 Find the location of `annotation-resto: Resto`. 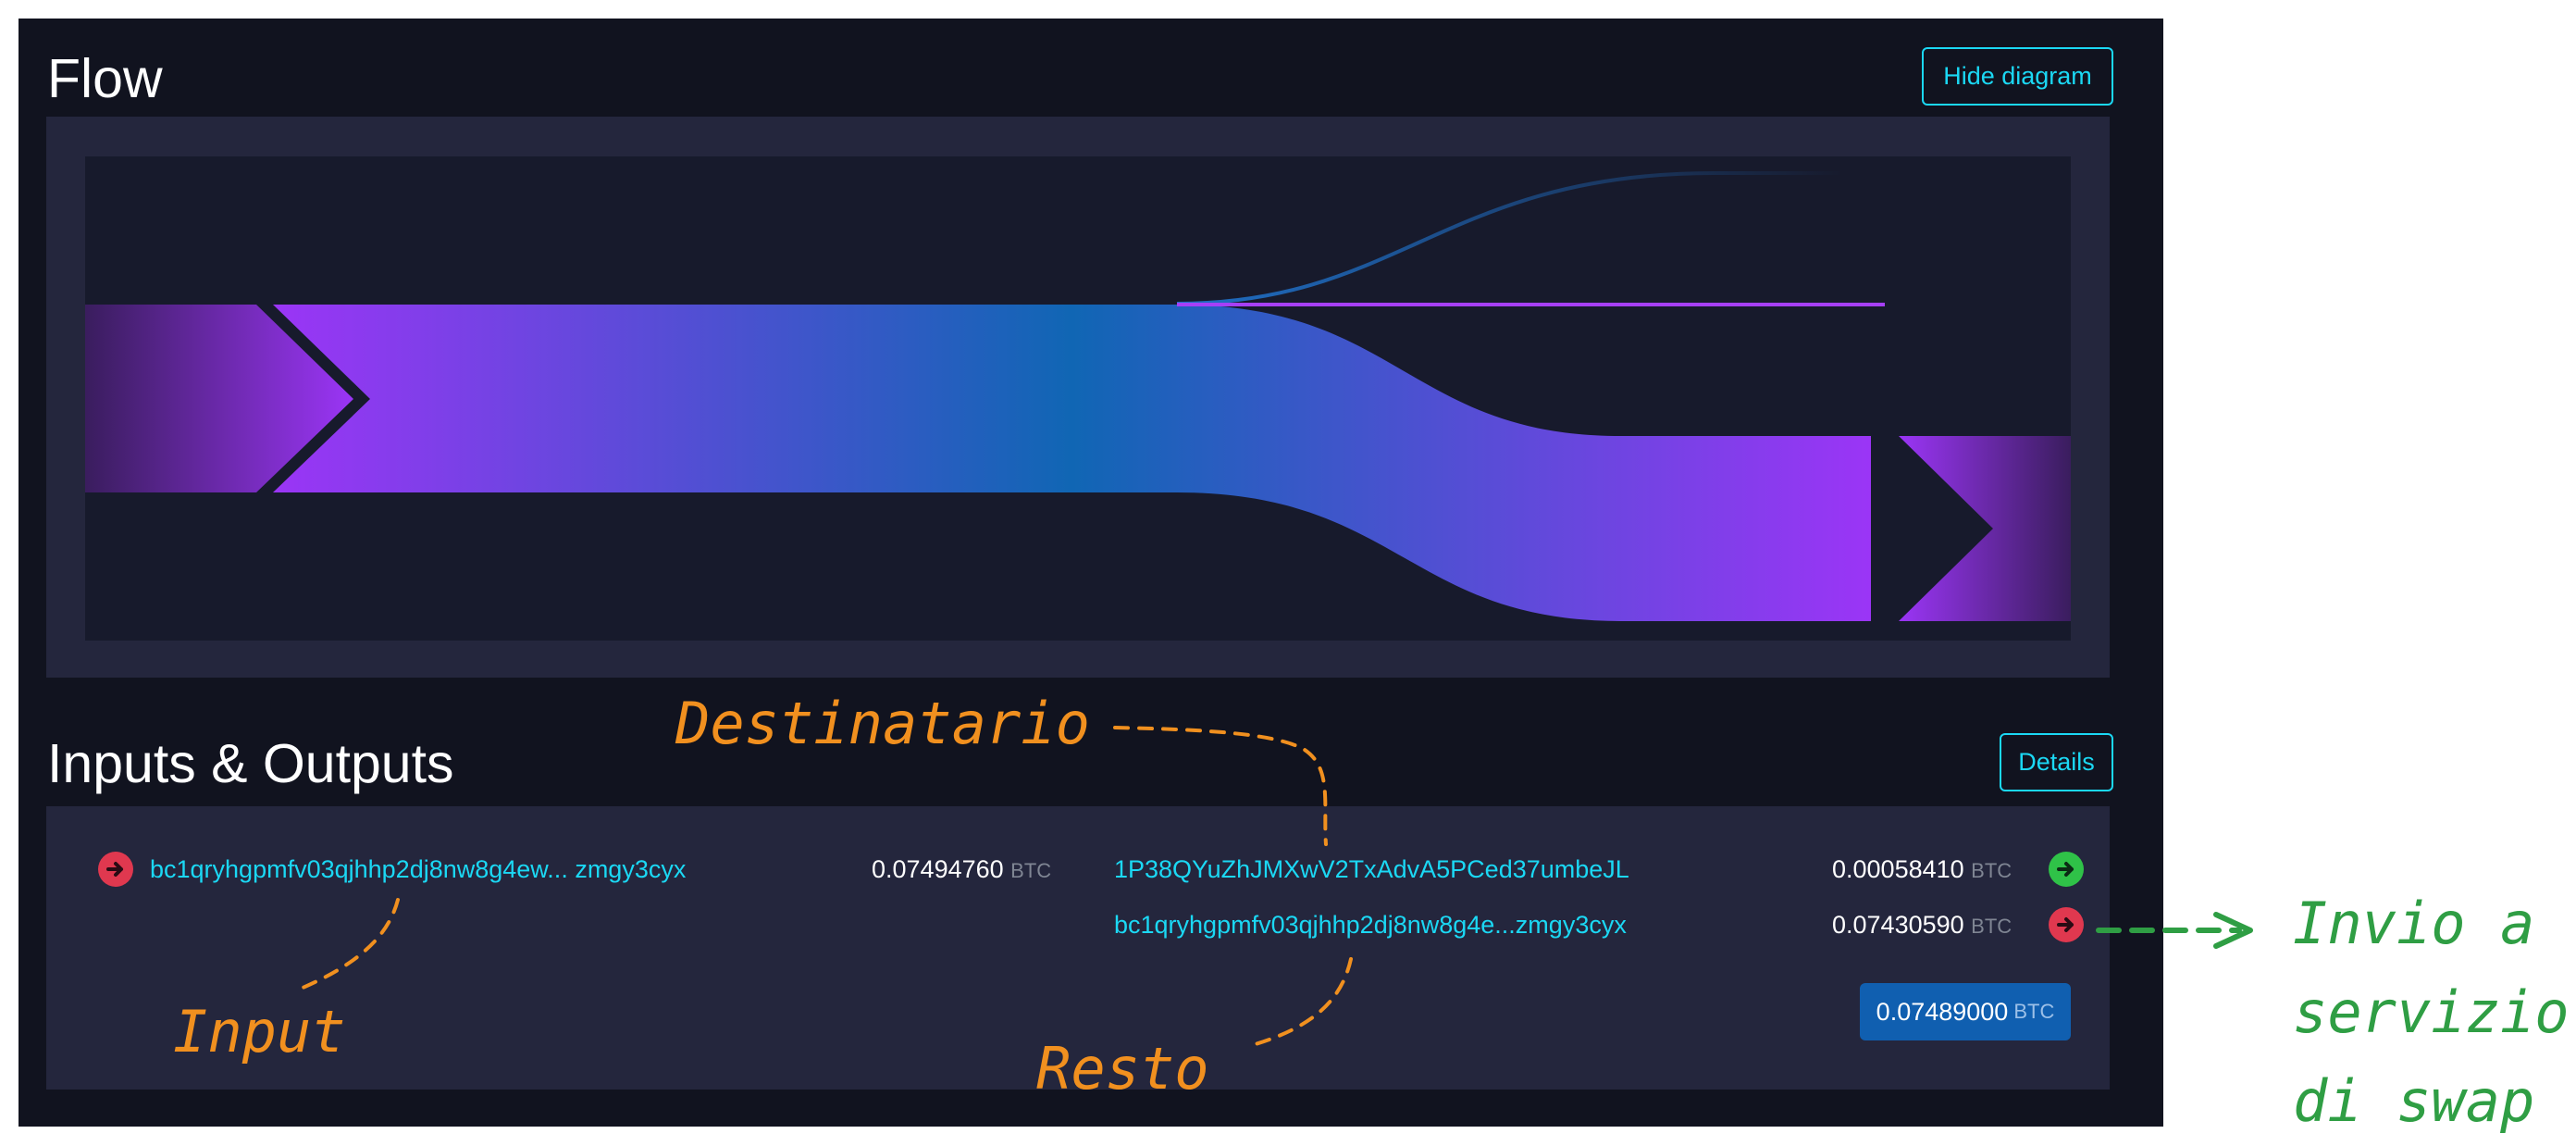

annotation-resto: Resto is located at coordinates (1122, 1068).